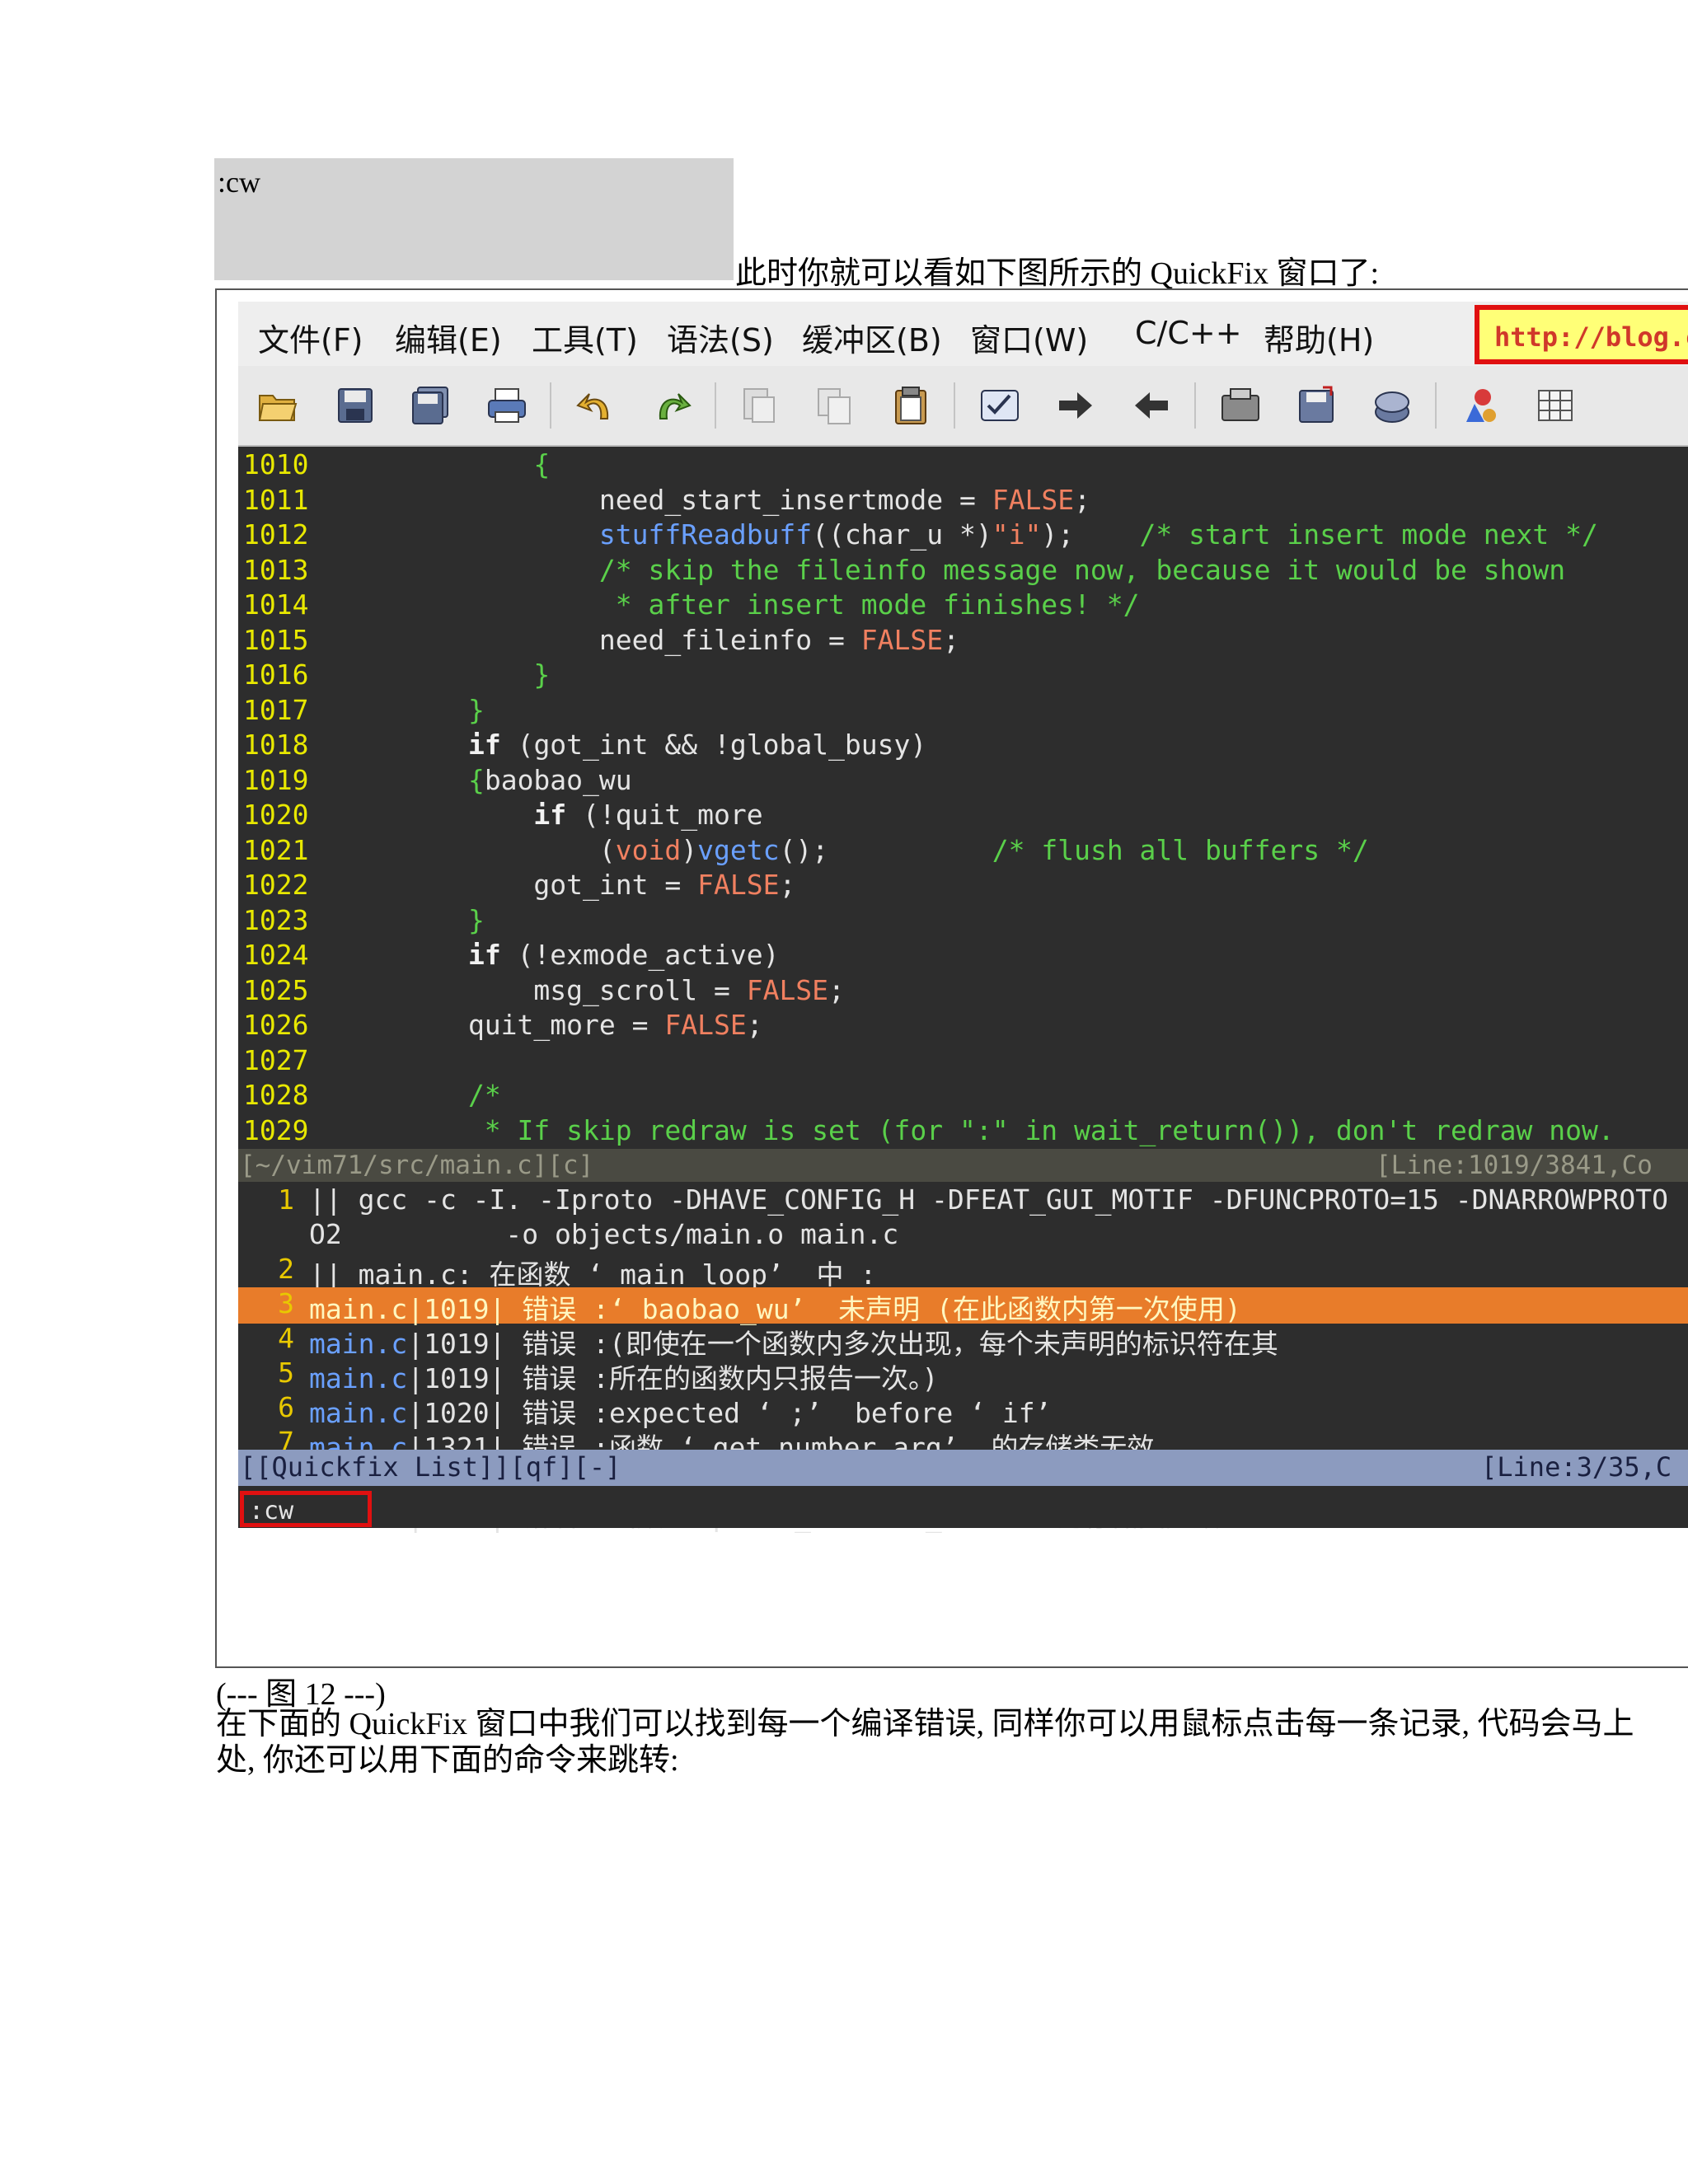 This screenshot has width=1688, height=2184. I want to click on code-line: 1011 need_start_insertmode = FALSE;, so click(963, 502).